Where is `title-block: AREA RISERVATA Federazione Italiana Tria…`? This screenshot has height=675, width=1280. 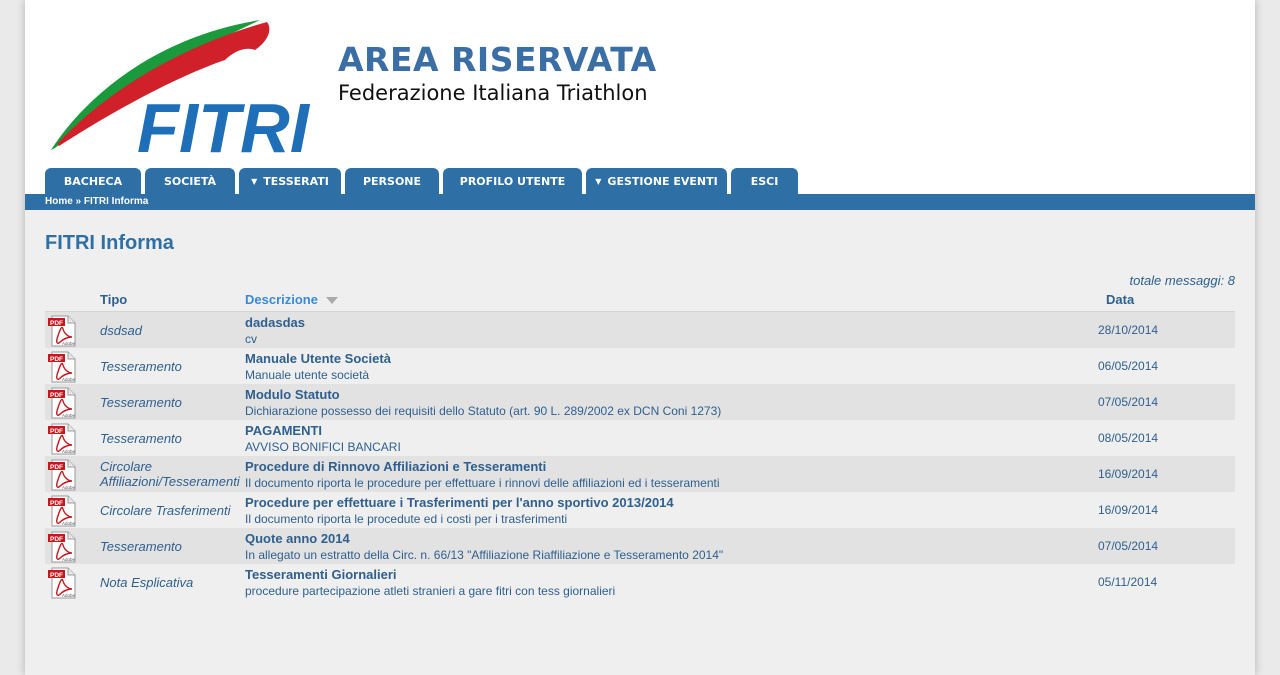 title-block: AREA RISERVATA Federazione Italiana Tria… is located at coordinates (497, 72).